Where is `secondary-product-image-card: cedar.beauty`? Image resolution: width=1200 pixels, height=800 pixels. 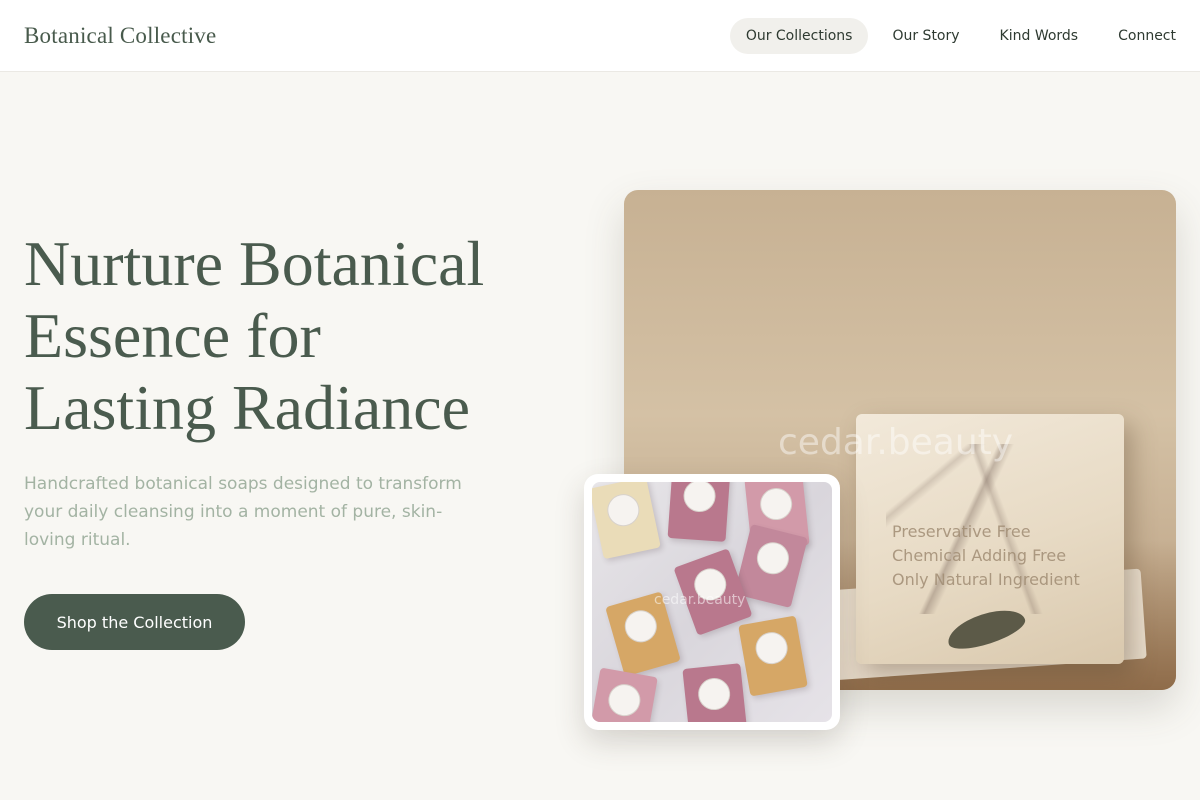
secondary-product-image-card: cedar.beauty is located at coordinates (712, 602).